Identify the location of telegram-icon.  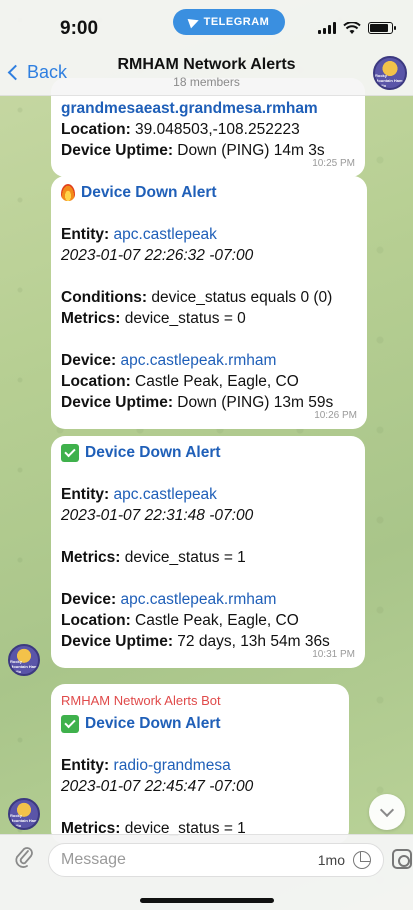
(194, 22).